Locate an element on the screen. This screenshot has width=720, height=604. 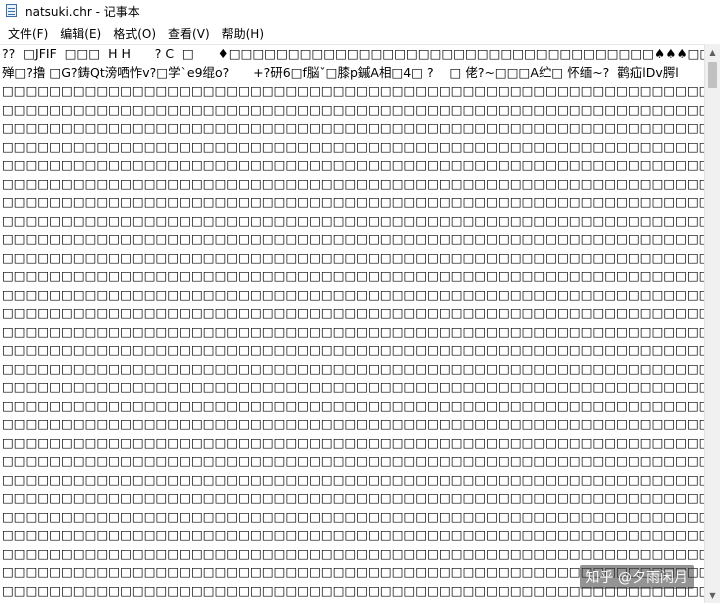
notepad-icon is located at coordinates (12, 11).